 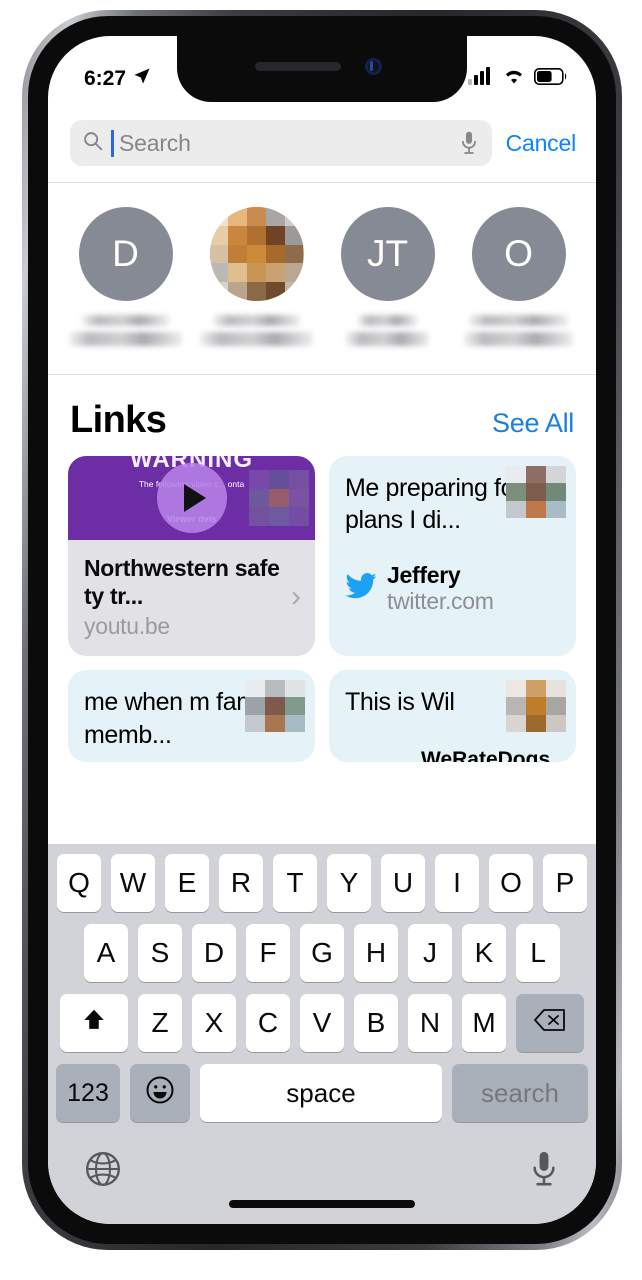 What do you see at coordinates (103, 1171) in the screenshot?
I see `globe-icon` at bounding box center [103, 1171].